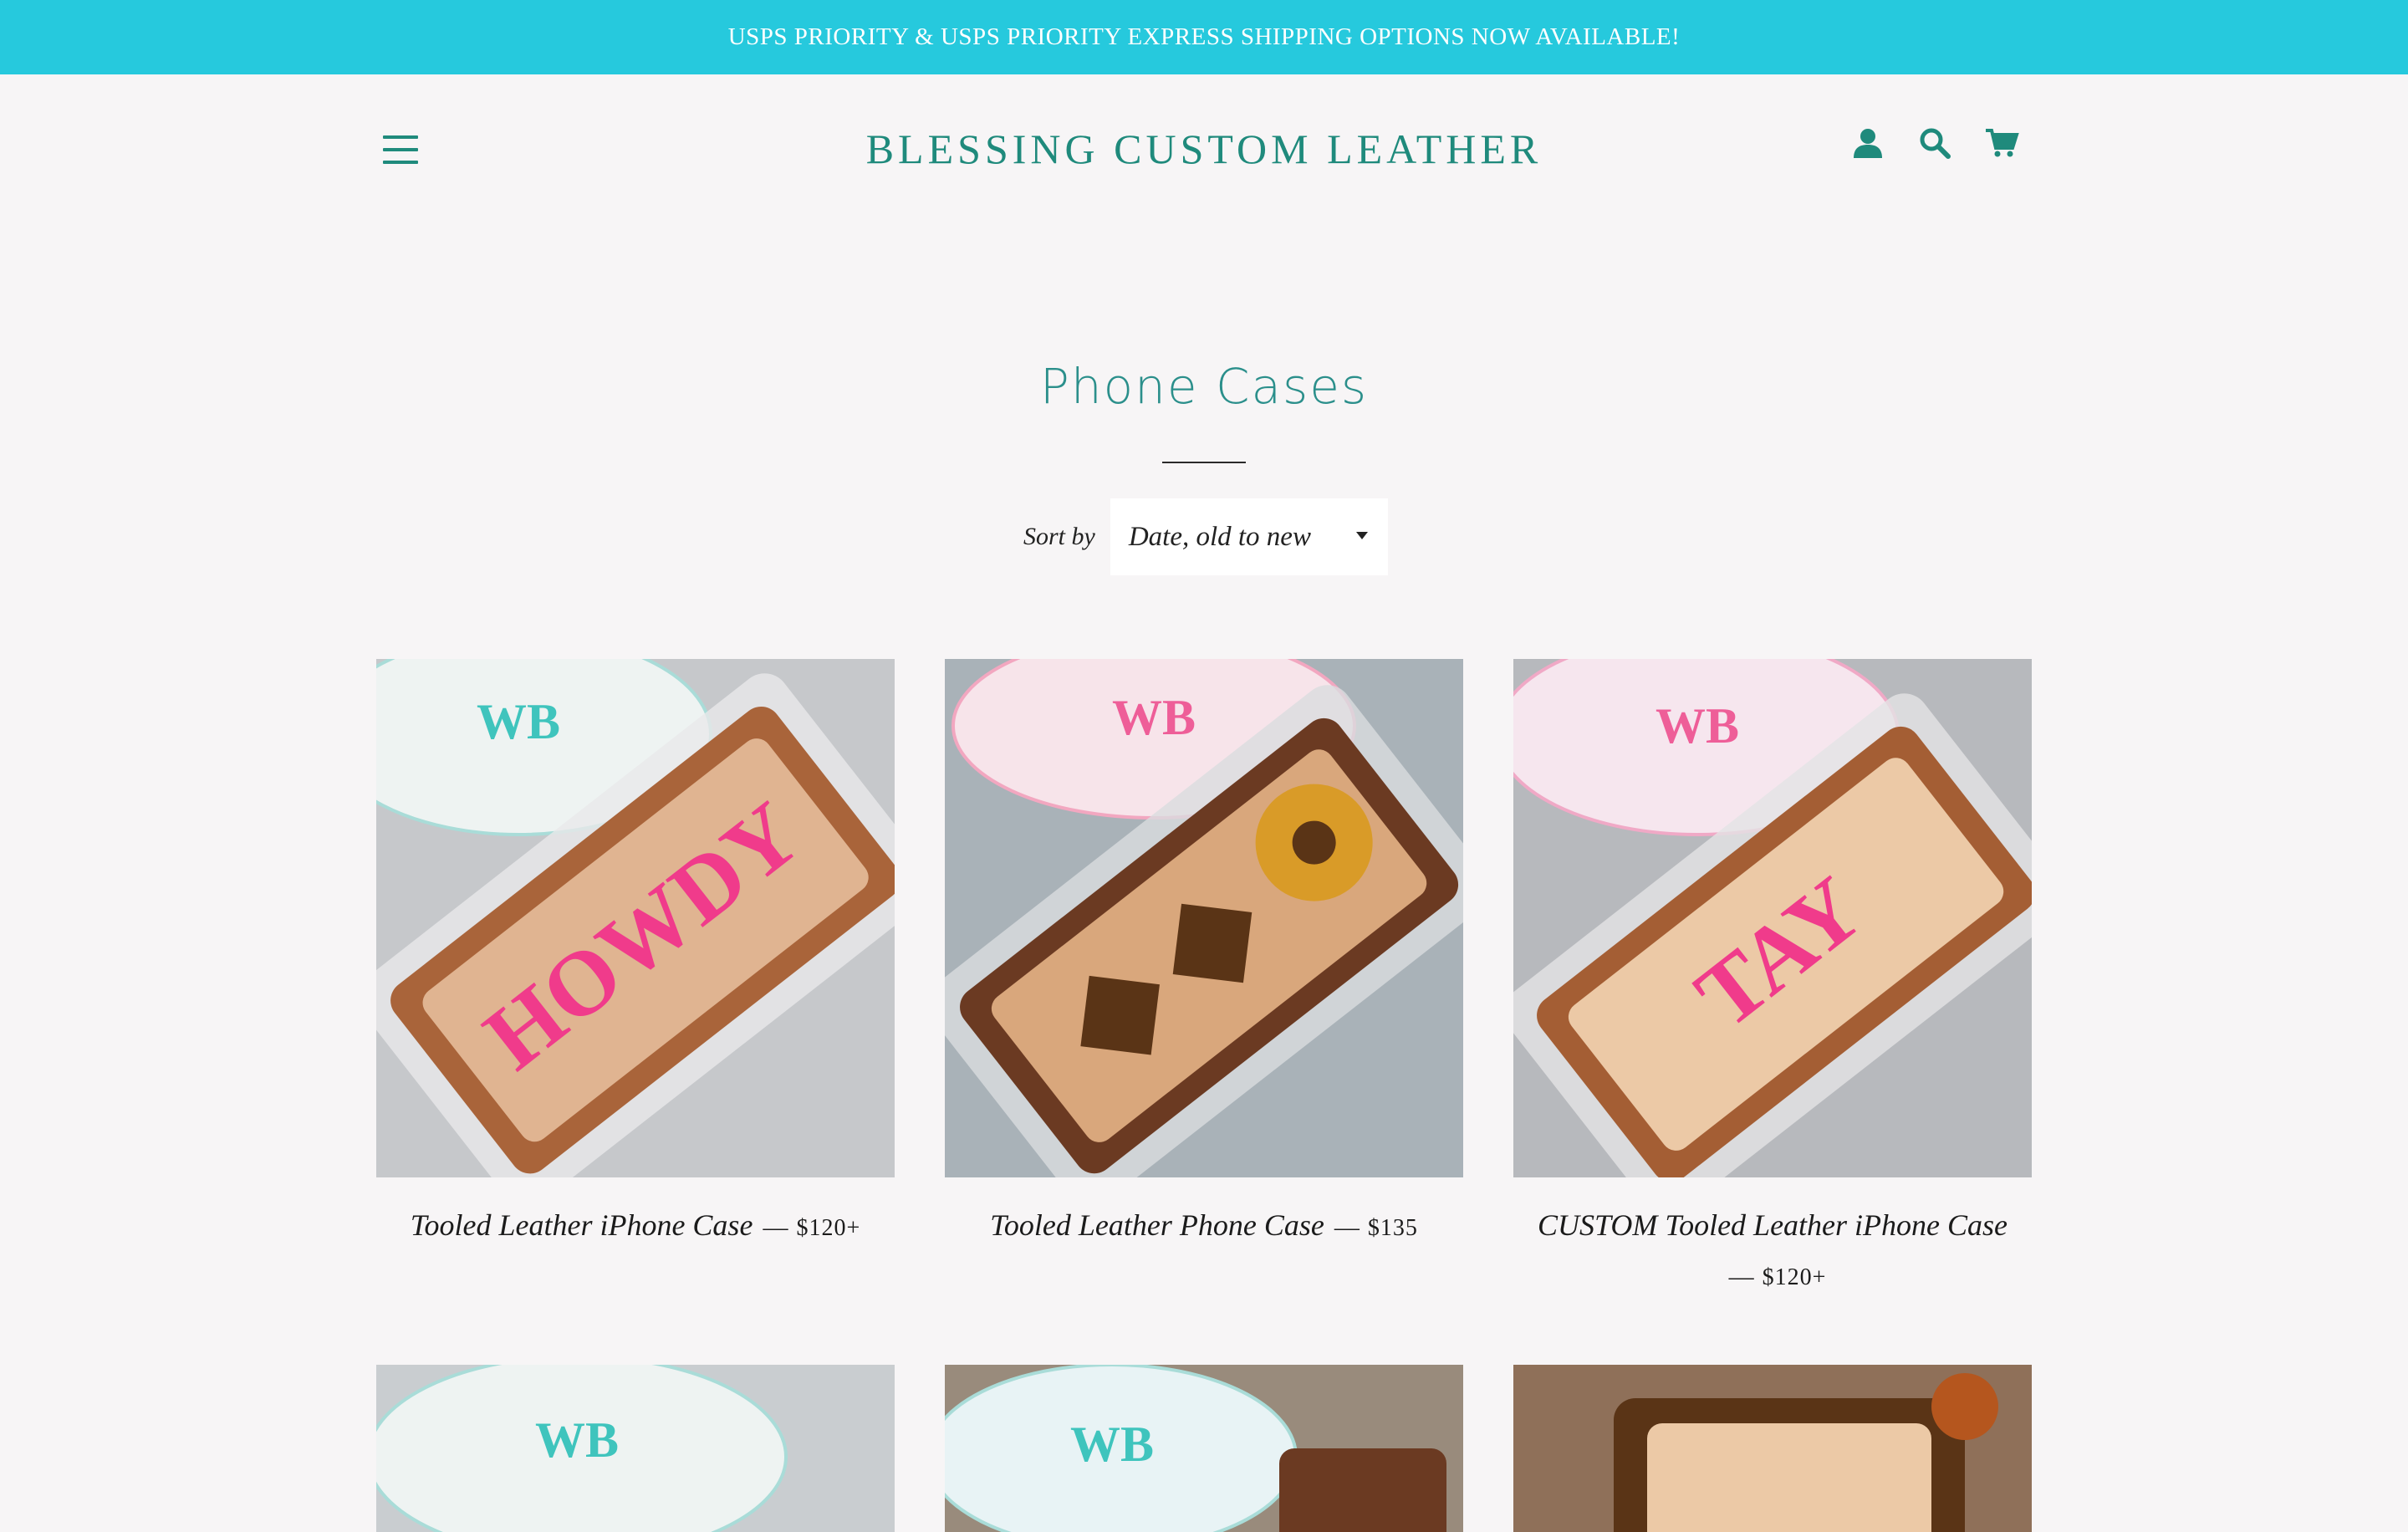 Image resolution: width=2408 pixels, height=1532 pixels. I want to click on product-title: Tooled Leather iPhone Case, so click(582, 1225).